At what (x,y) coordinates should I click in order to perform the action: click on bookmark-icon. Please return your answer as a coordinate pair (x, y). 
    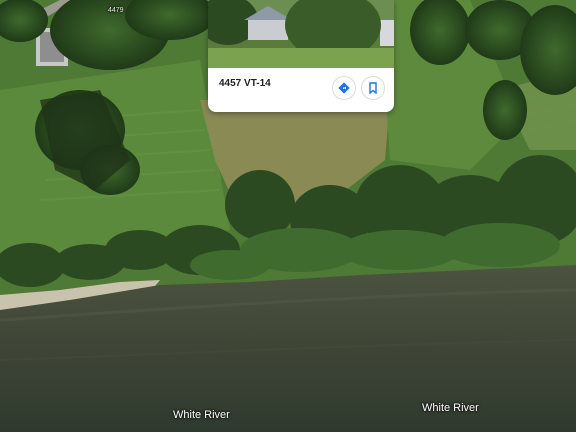
    Looking at the image, I should click on (373, 88).